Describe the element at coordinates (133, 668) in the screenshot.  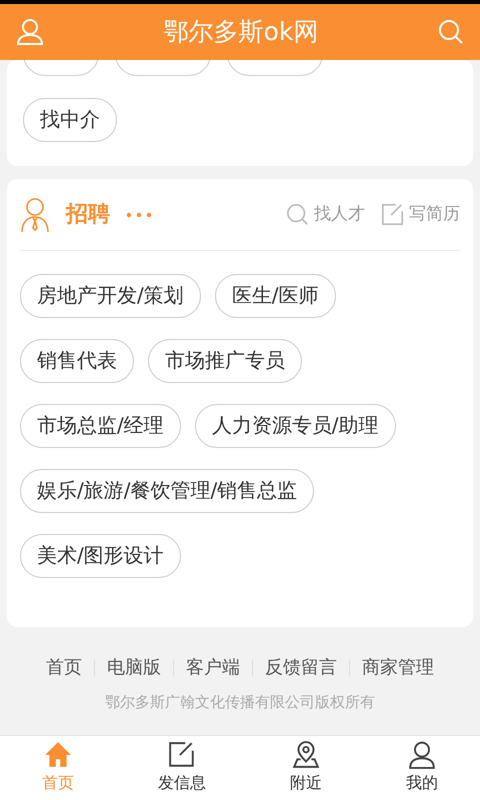
I see `footer-link: 电脑版` at that location.